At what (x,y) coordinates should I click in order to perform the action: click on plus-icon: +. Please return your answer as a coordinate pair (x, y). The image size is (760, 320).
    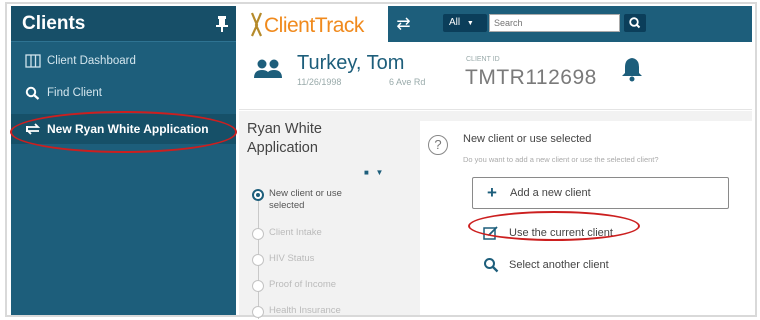
    Looking at the image, I should click on (492, 192).